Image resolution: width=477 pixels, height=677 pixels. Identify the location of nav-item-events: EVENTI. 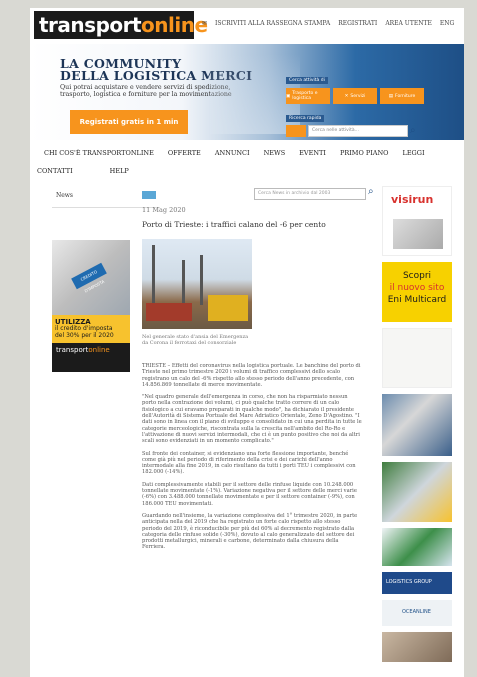
(312, 155).